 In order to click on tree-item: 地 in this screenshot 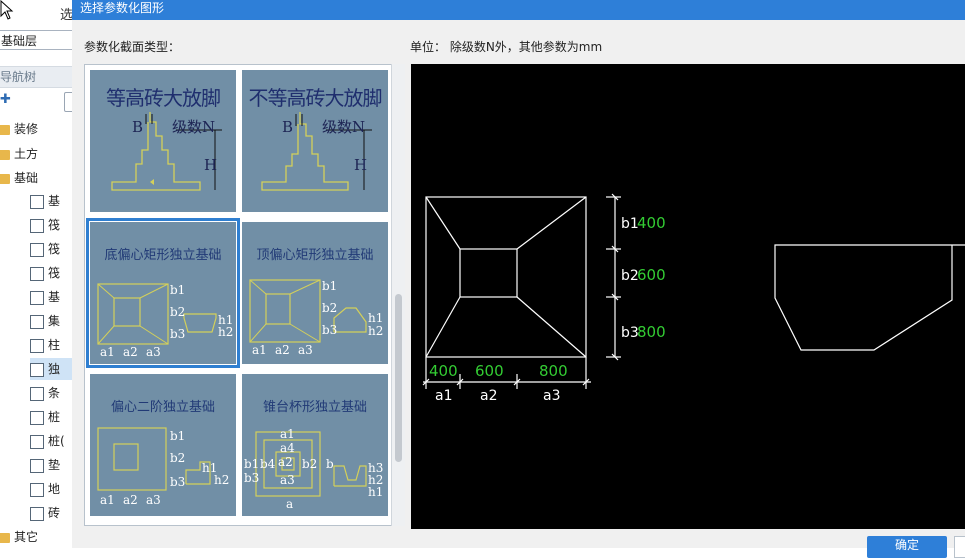, I will do `click(45, 489)`.